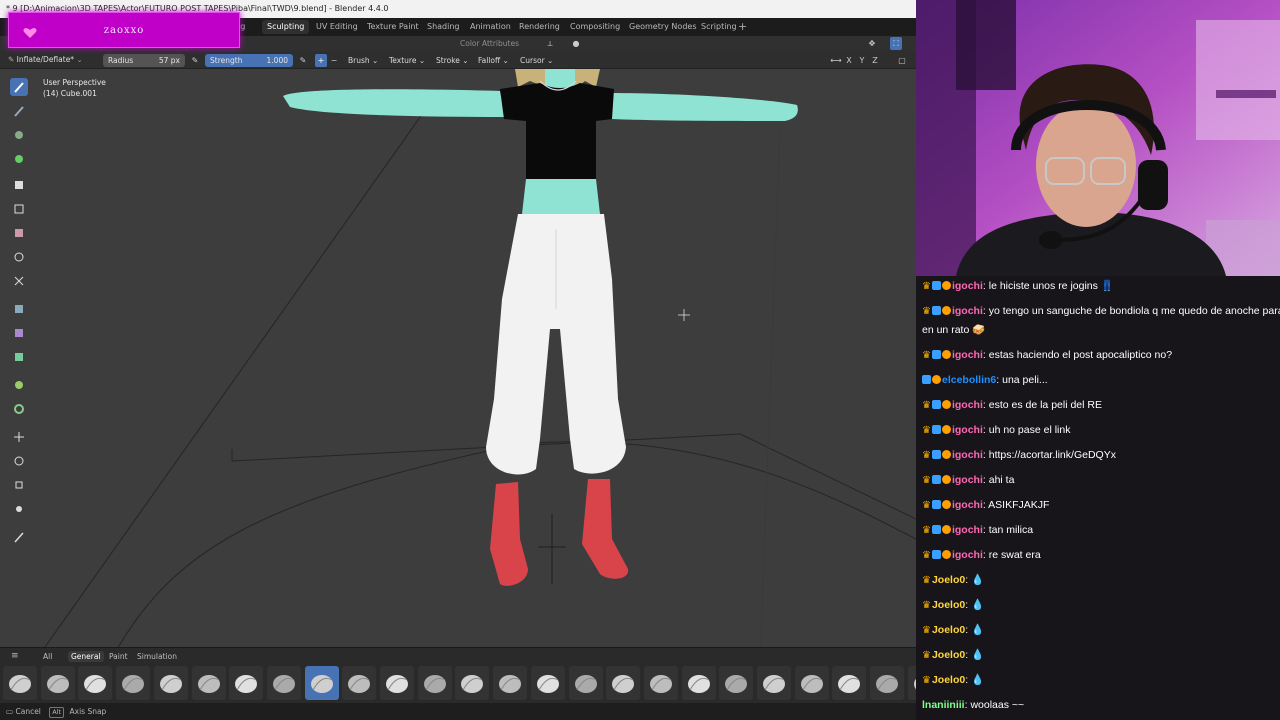 The height and width of the screenshot is (720, 1280). I want to click on workspace-tab: Texture Paint, so click(393, 27).